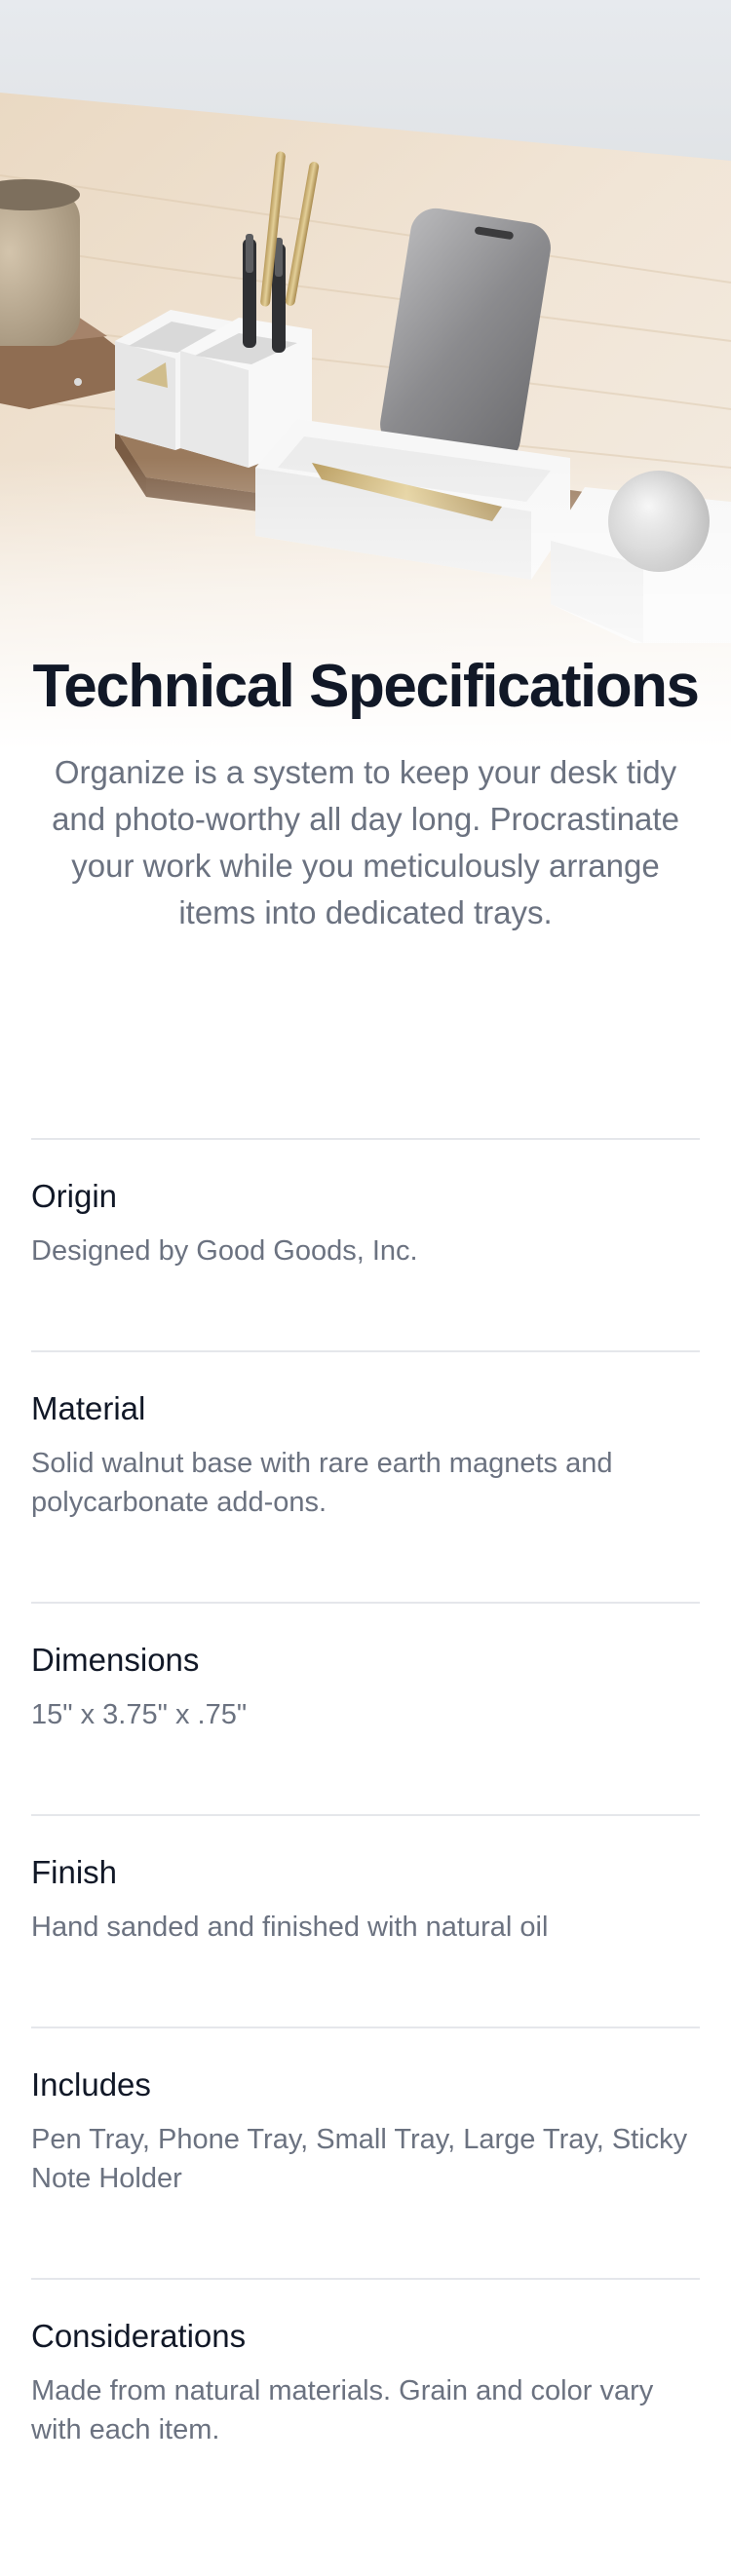 This screenshot has height=2576, width=731. Describe the element at coordinates (74, 1872) in the screenshot. I see `spec-name: Finish` at that location.